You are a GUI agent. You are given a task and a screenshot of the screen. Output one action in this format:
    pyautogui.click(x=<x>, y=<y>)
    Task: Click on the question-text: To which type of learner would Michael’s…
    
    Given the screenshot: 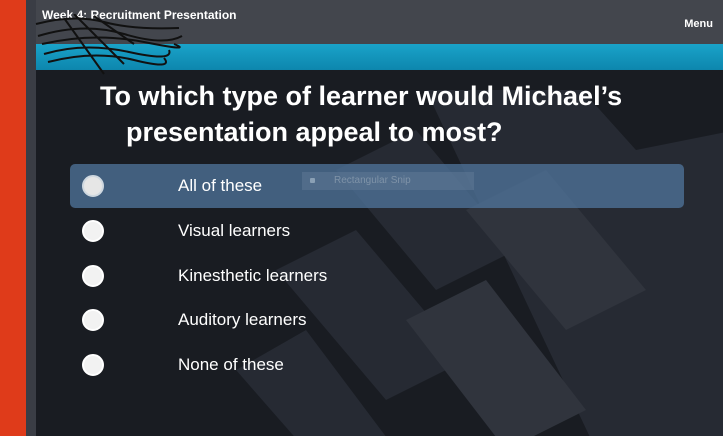 What is the action you would take?
    pyautogui.click(x=400, y=114)
    